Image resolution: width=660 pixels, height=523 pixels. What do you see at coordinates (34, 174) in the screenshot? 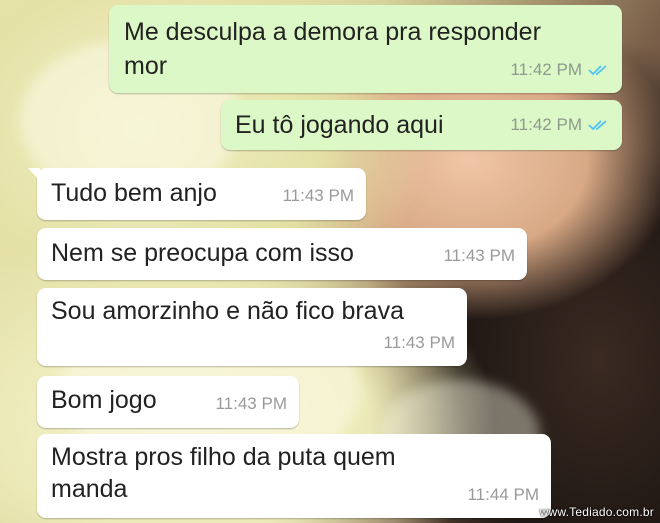
I see `bubble-tail` at bounding box center [34, 174].